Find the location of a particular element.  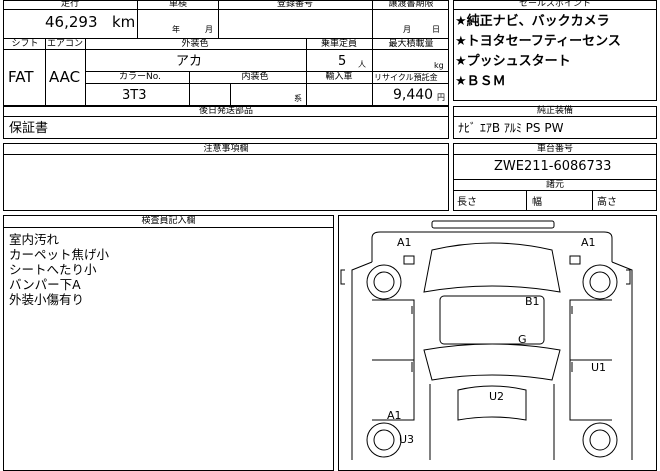

damage-mark: U2 is located at coordinates (497, 396).